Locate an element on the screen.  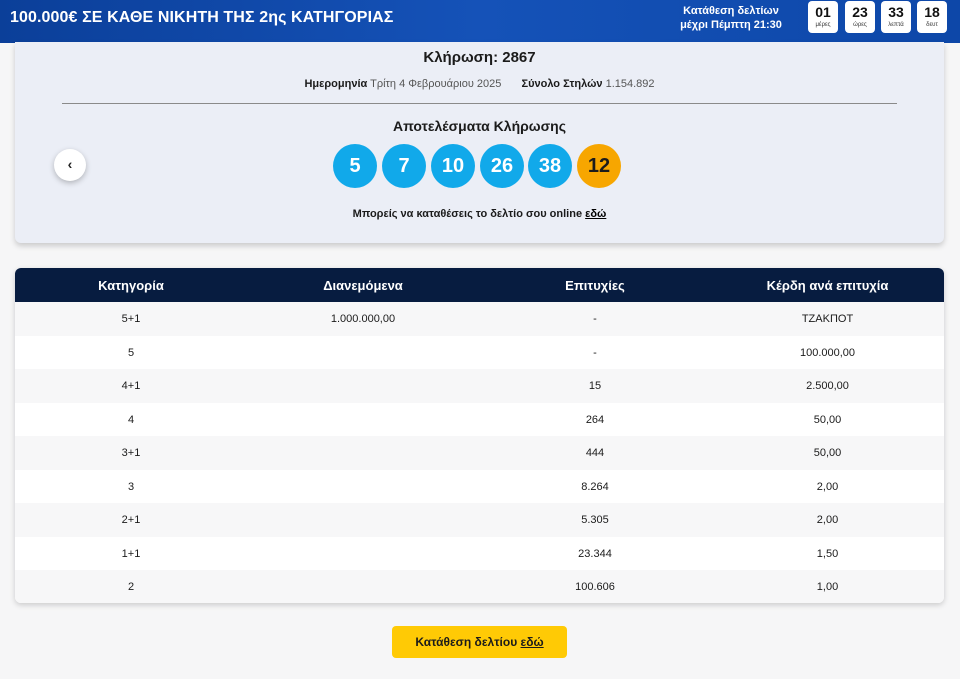
cell-winners: 8.264 is located at coordinates (595, 486).